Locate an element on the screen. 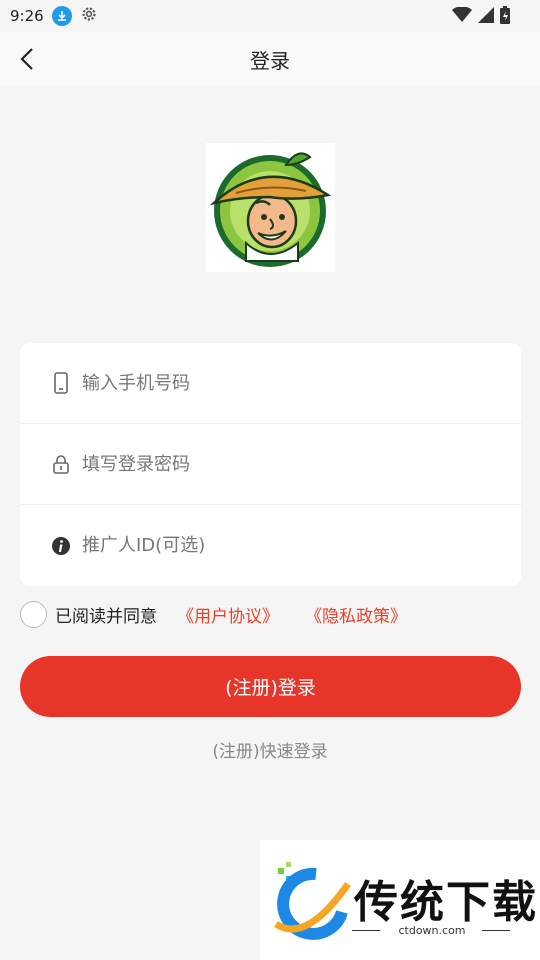  login-button: (注册)登录 is located at coordinates (270, 686).